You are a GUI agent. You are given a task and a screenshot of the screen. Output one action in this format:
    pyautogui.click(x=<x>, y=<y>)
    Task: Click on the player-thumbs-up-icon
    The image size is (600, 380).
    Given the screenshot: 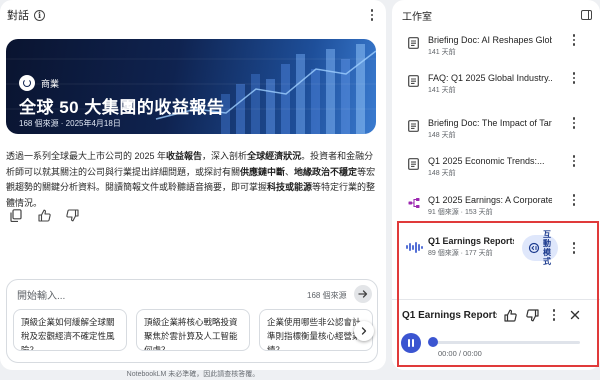 What is the action you would take?
    pyautogui.click(x=510, y=315)
    